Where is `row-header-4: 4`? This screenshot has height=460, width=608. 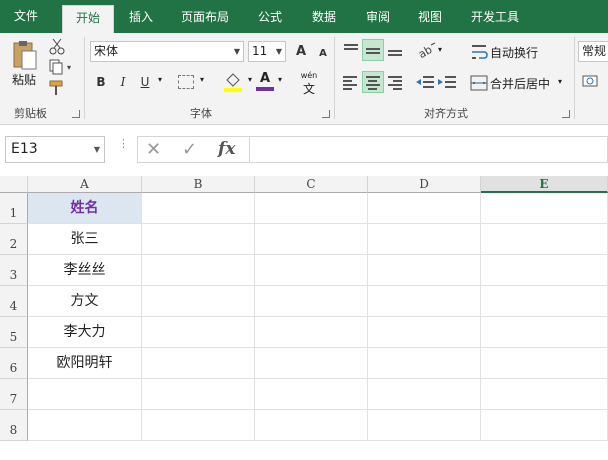
row-header-4: 4 is located at coordinates (14, 301).